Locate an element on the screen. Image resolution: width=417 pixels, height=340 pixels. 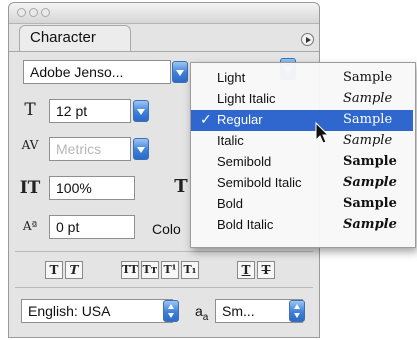
menu-item-label: Light is located at coordinates (231, 77).